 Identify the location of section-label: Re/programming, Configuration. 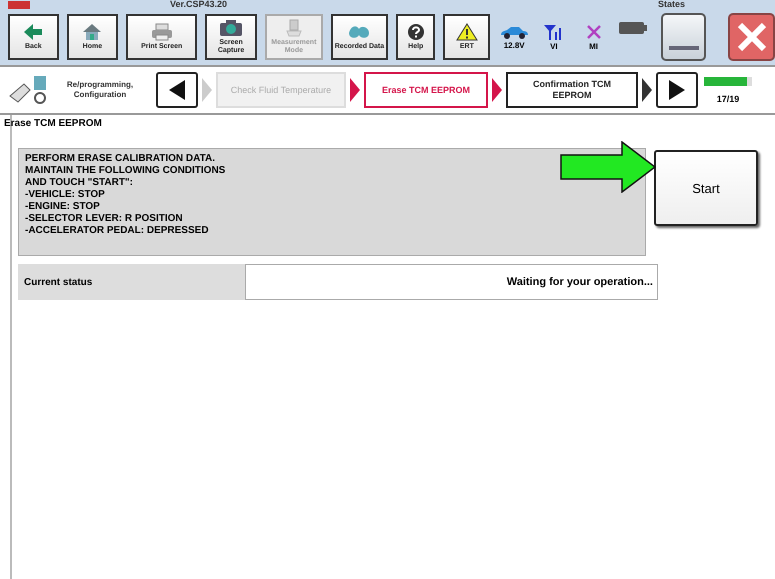
(100, 90).